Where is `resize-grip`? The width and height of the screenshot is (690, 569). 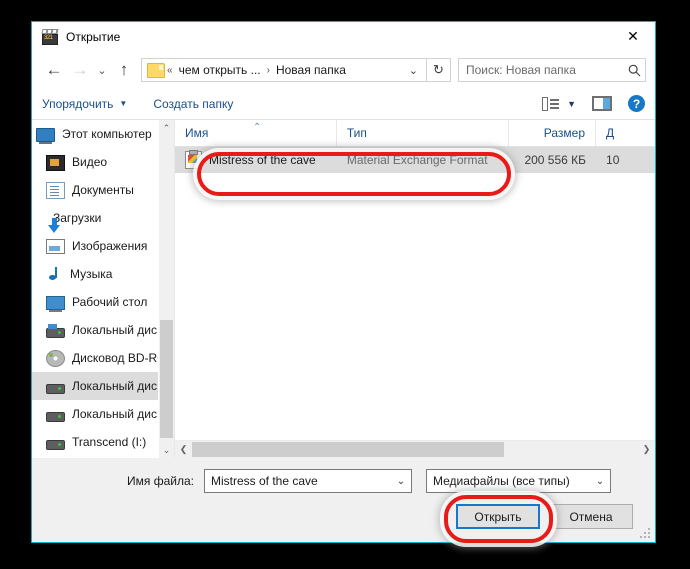 resize-grip is located at coordinates (645, 533).